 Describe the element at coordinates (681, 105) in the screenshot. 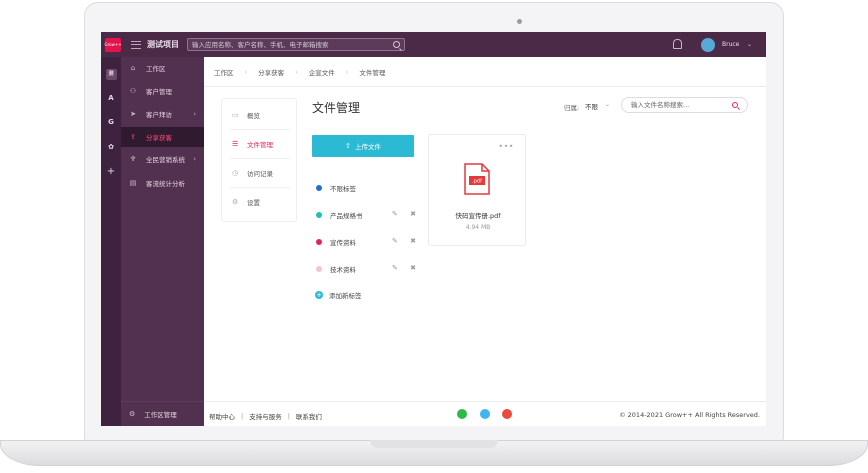

I see `file-search-input` at that location.